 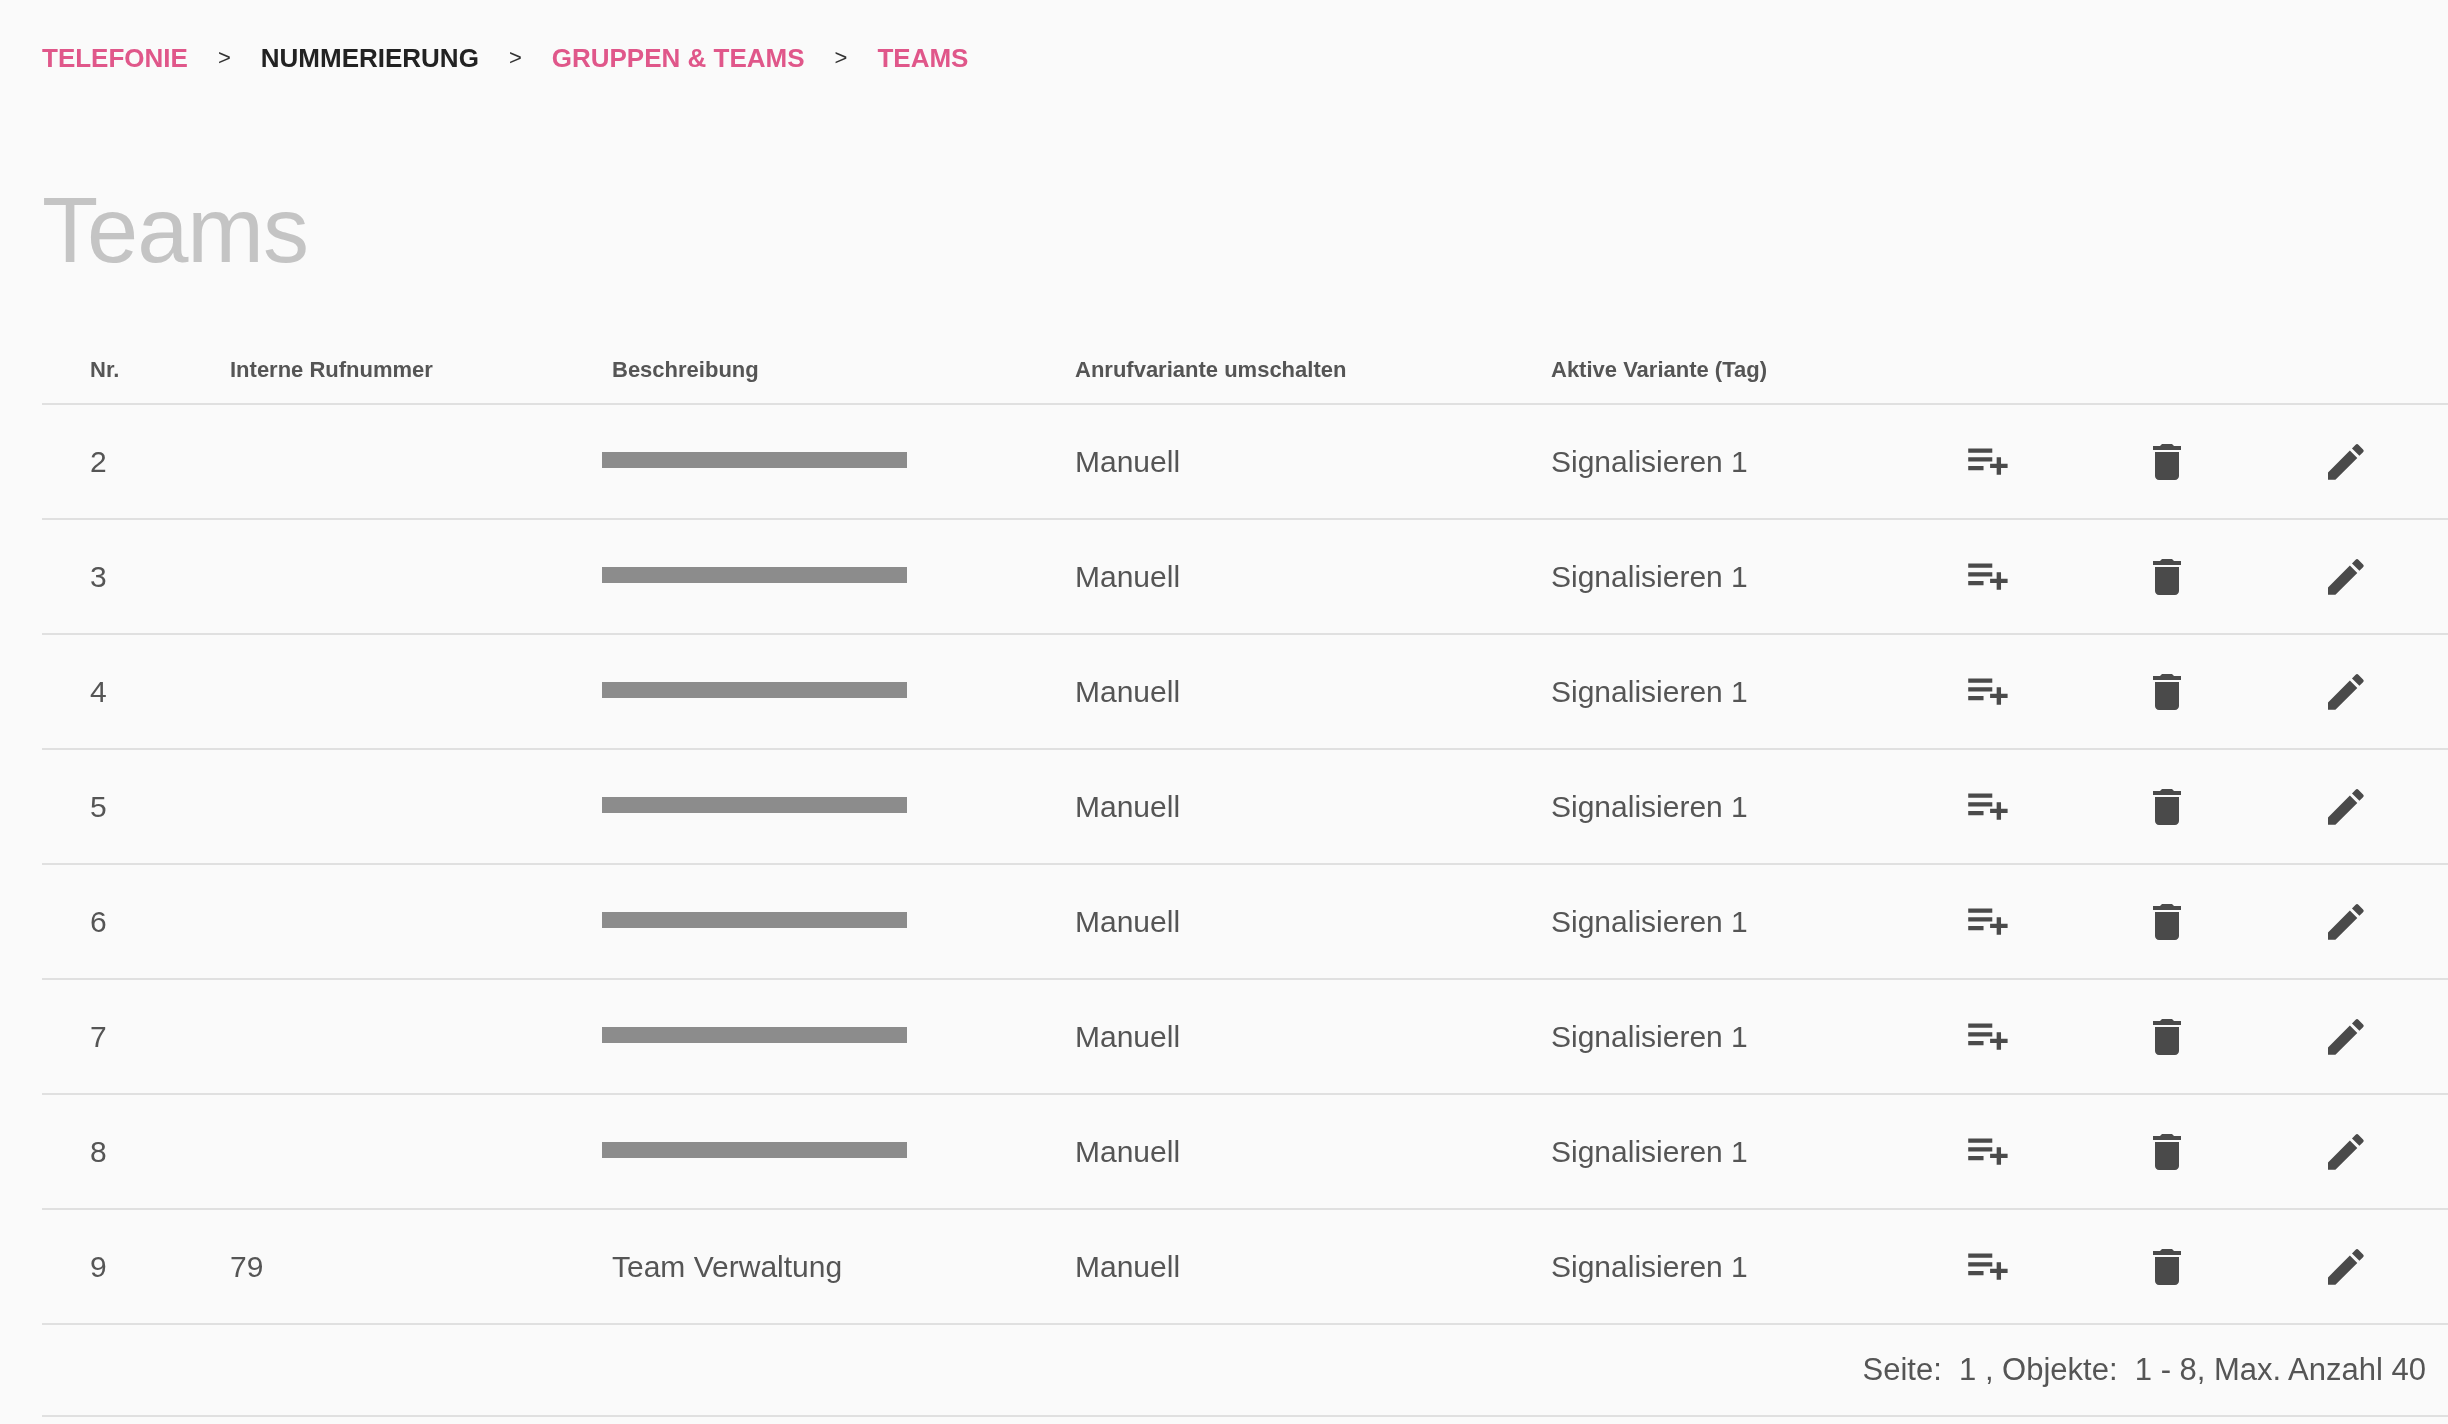 What do you see at coordinates (685, 369) in the screenshot?
I see `column-header: Beschreibung` at bounding box center [685, 369].